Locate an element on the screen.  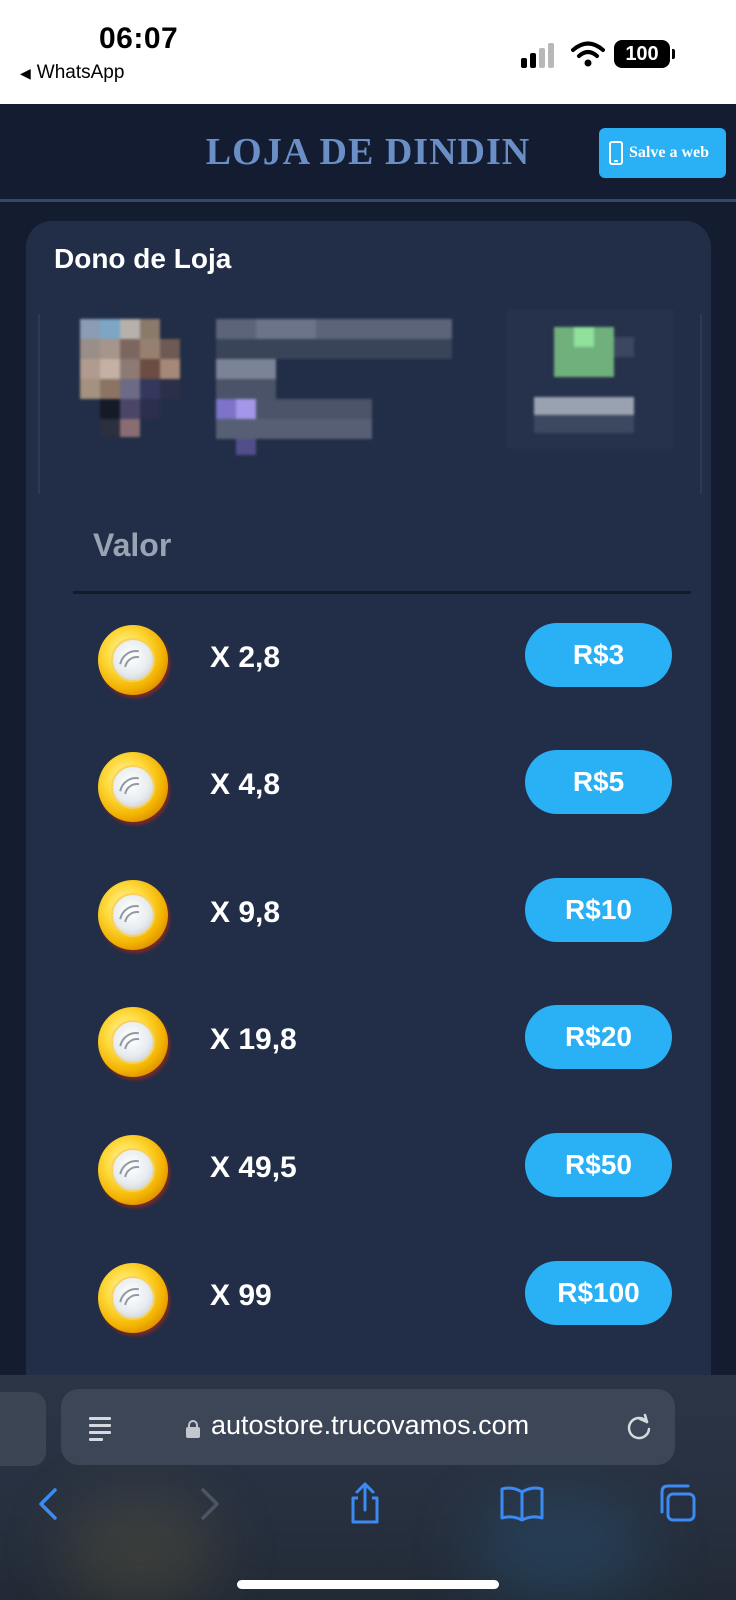
url-text: autostore.trucovamos.com is located at coordinates (370, 1425).